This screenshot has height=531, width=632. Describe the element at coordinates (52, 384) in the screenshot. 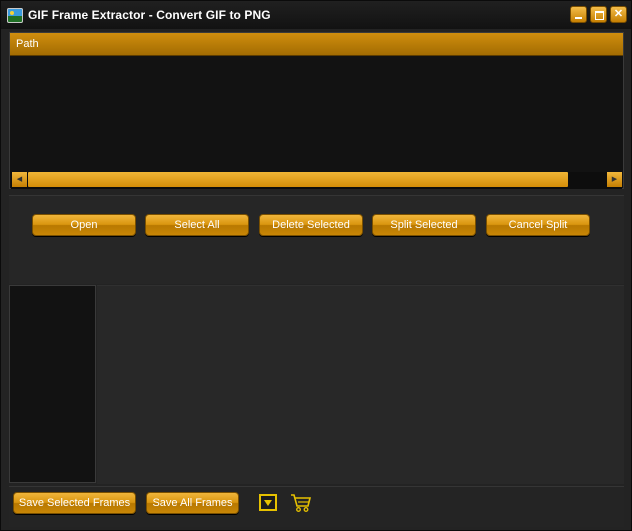

I see `frame-thumbnail-list` at that location.